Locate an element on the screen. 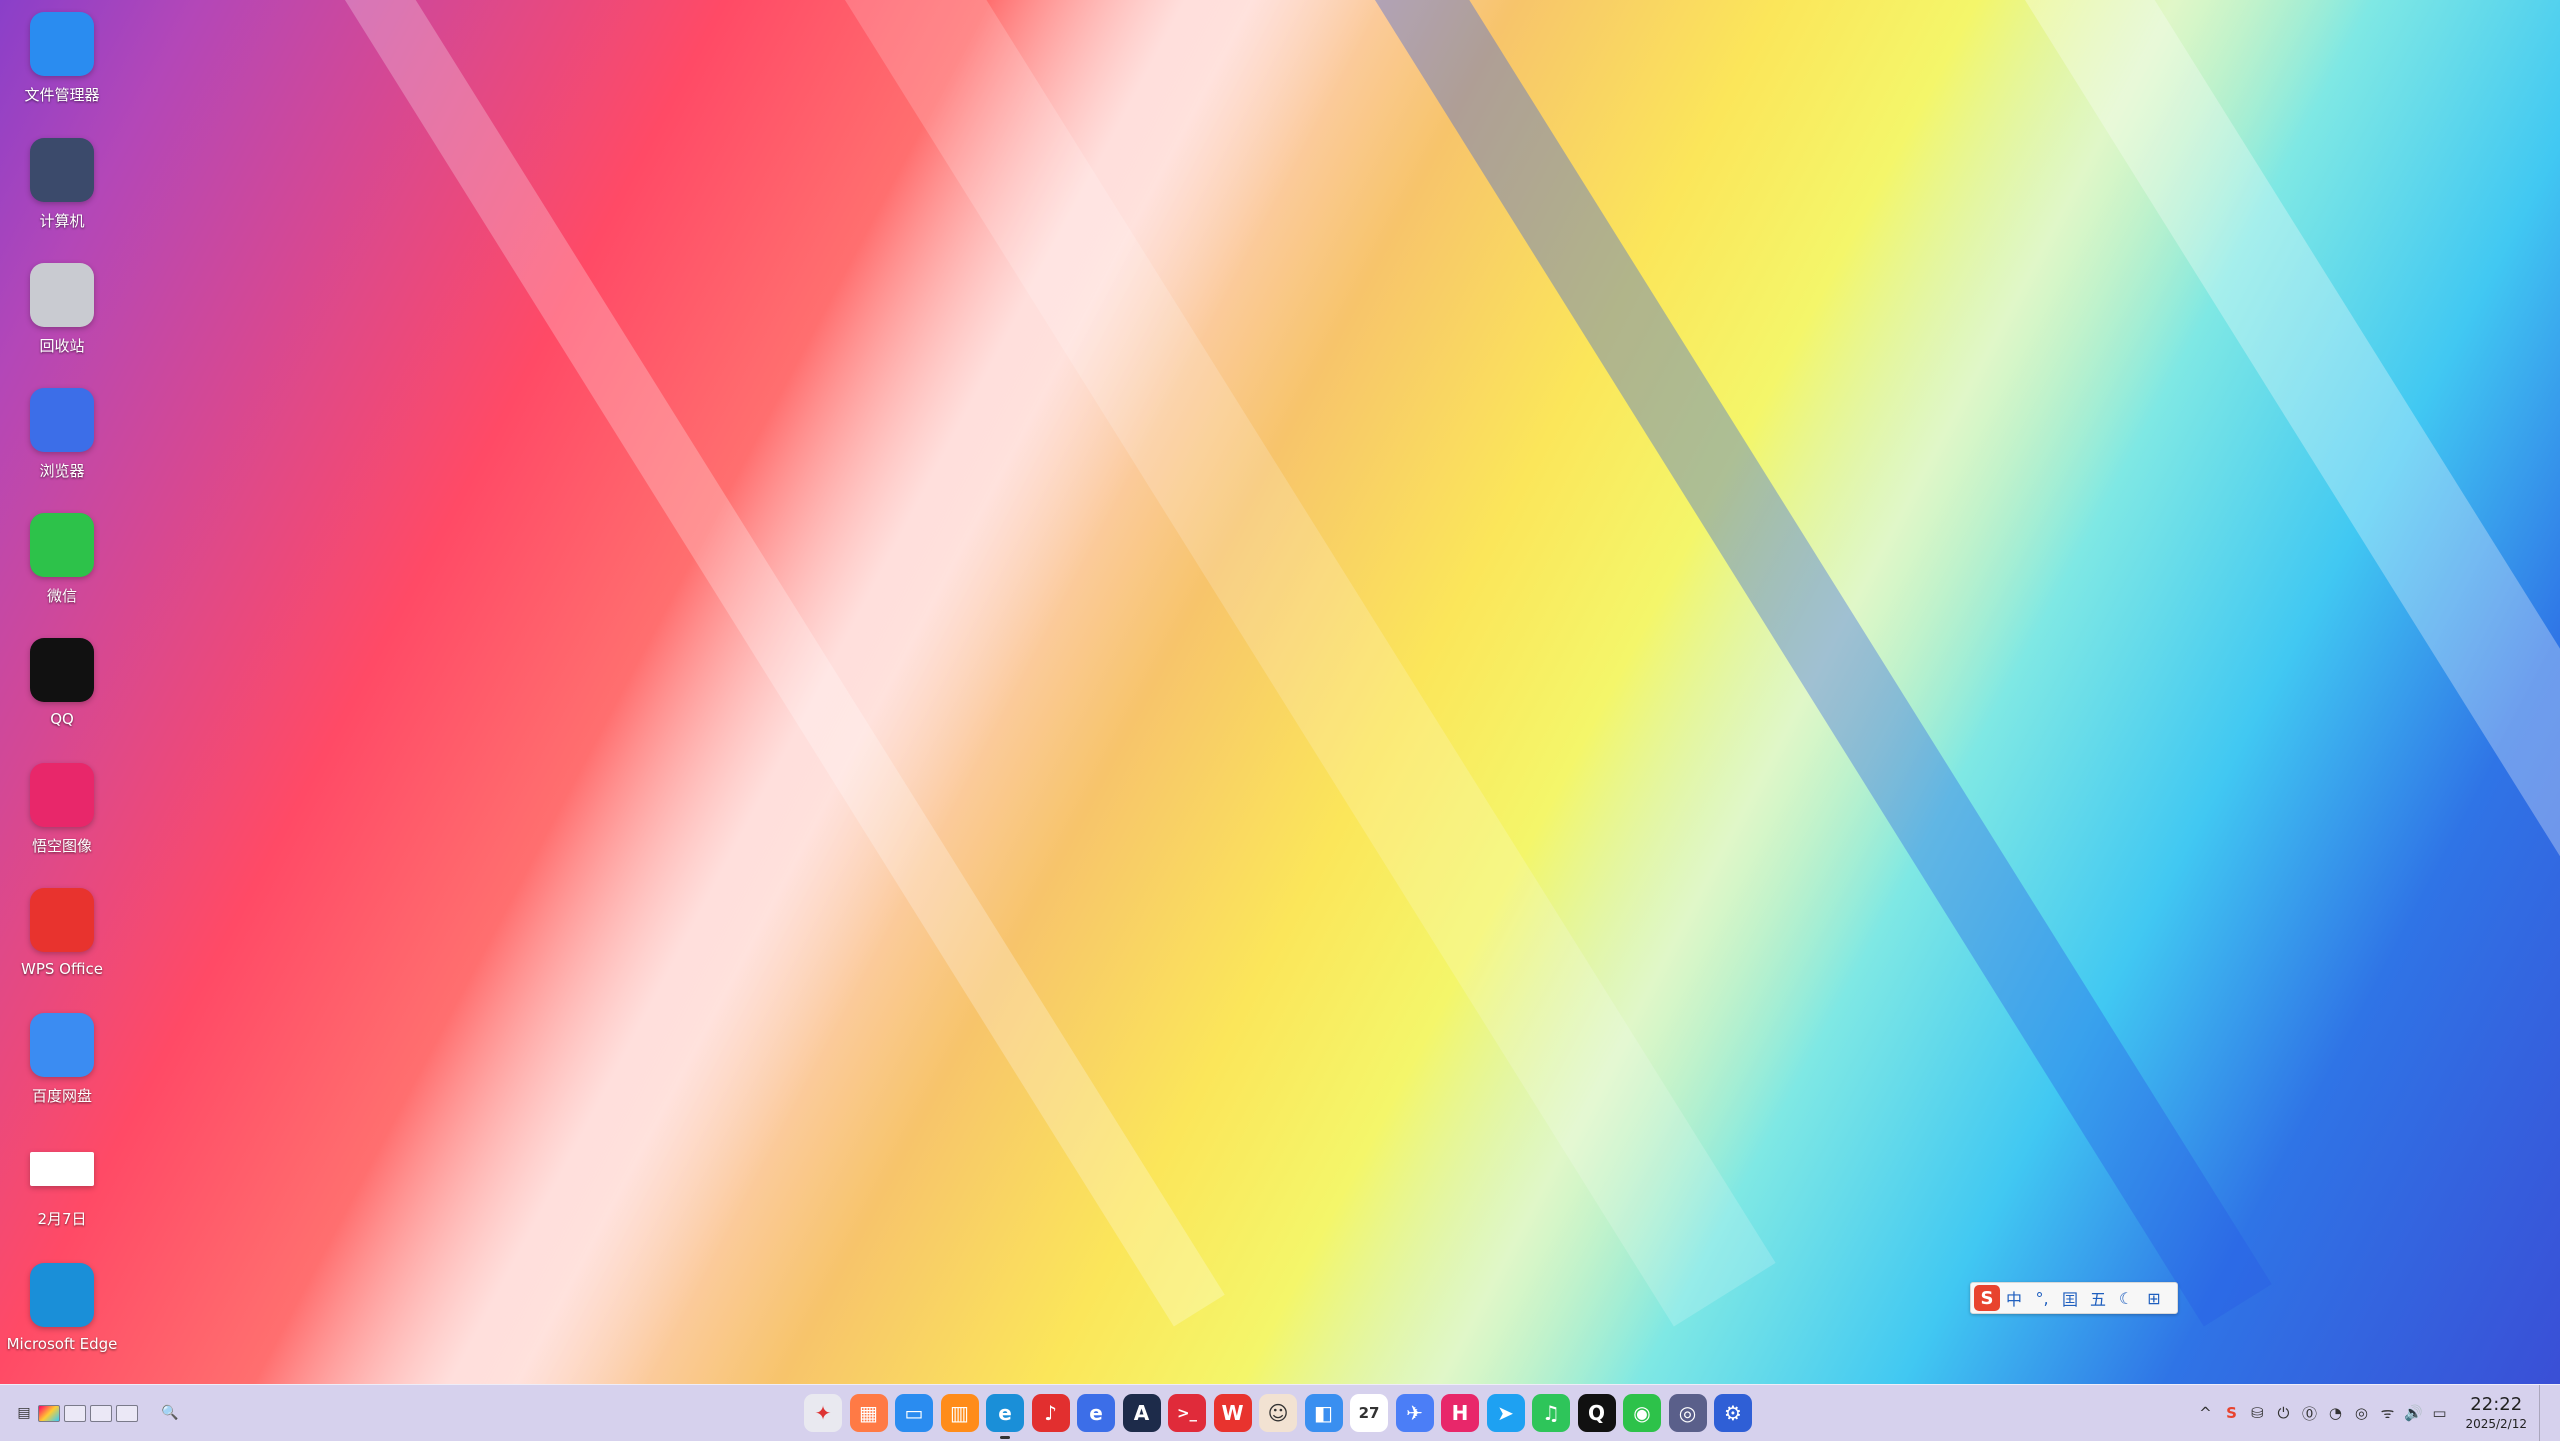 This screenshot has height=1441, width=2560. ime-toolbox-button: ⊞ is located at coordinates (2154, 1298).